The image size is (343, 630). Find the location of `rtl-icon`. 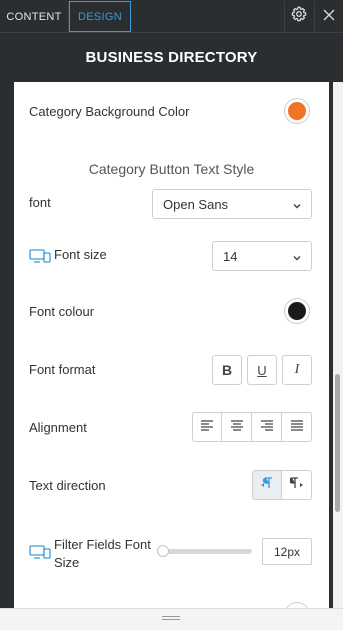

rtl-icon is located at coordinates (296, 485).